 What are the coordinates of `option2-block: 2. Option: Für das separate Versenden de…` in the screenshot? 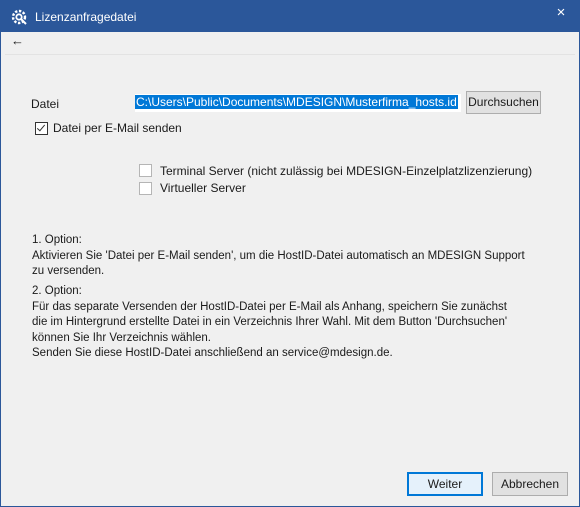 It's located at (272, 323).